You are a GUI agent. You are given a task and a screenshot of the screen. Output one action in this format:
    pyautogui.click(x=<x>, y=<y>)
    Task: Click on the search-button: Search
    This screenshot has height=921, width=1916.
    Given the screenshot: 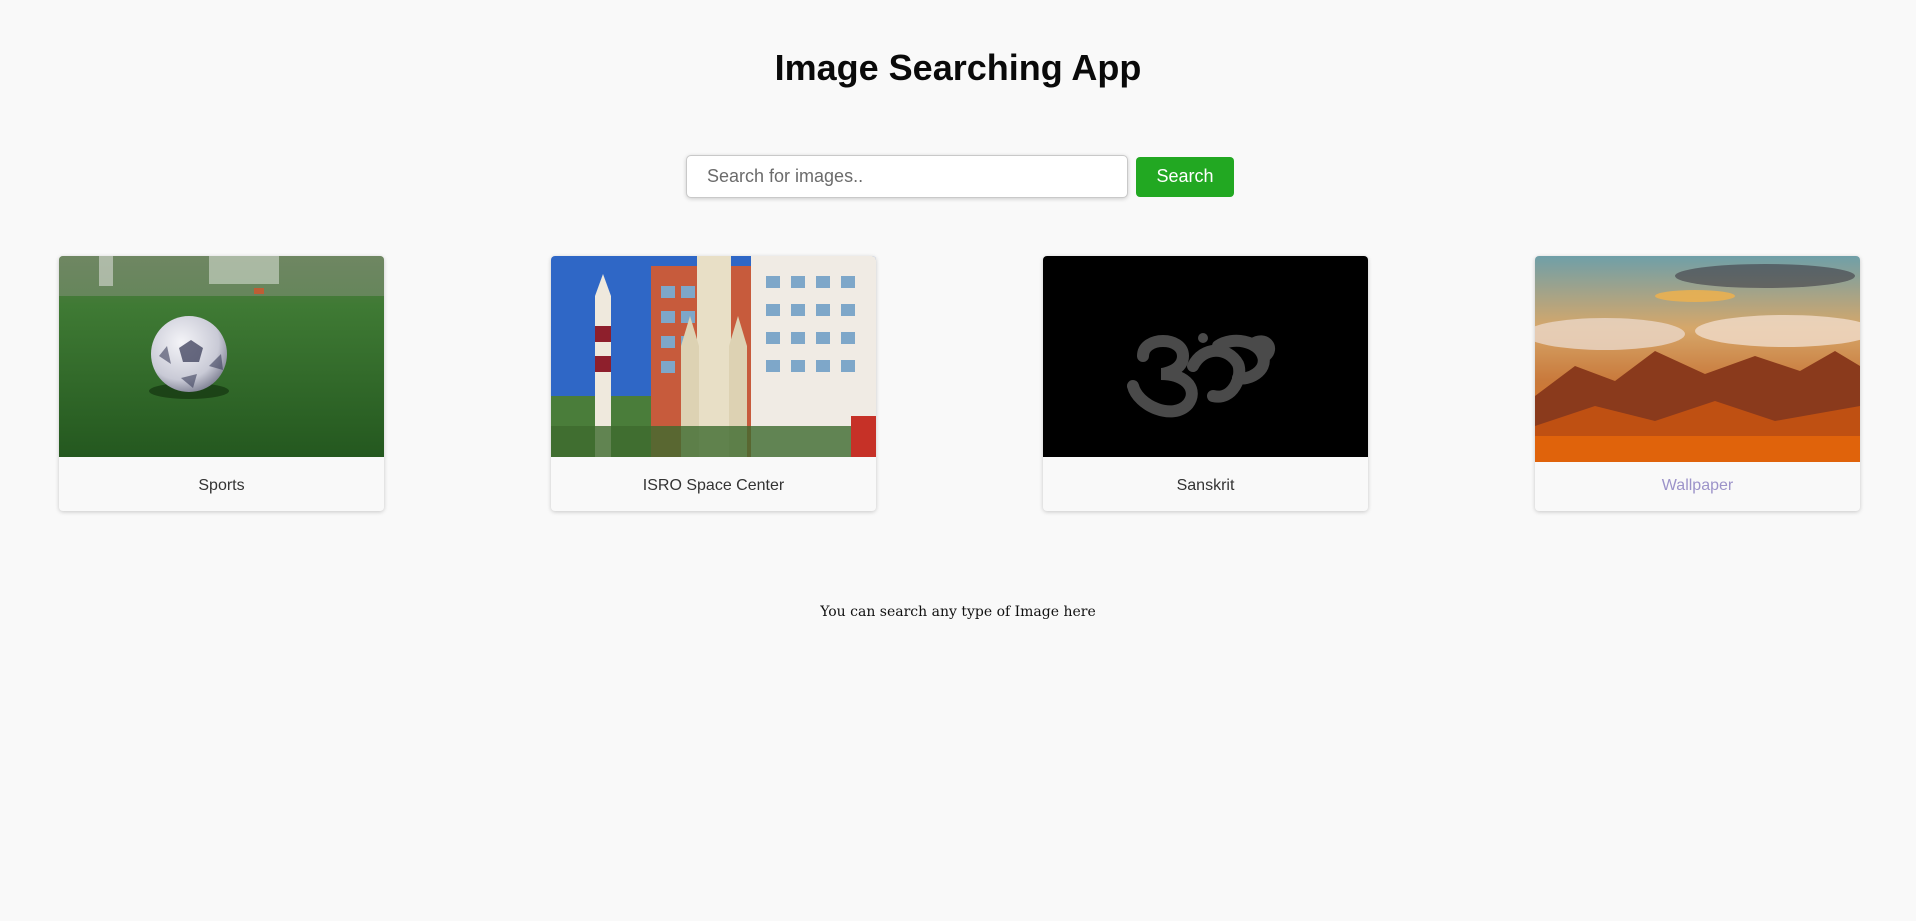 What is the action you would take?
    pyautogui.click(x=1185, y=176)
    